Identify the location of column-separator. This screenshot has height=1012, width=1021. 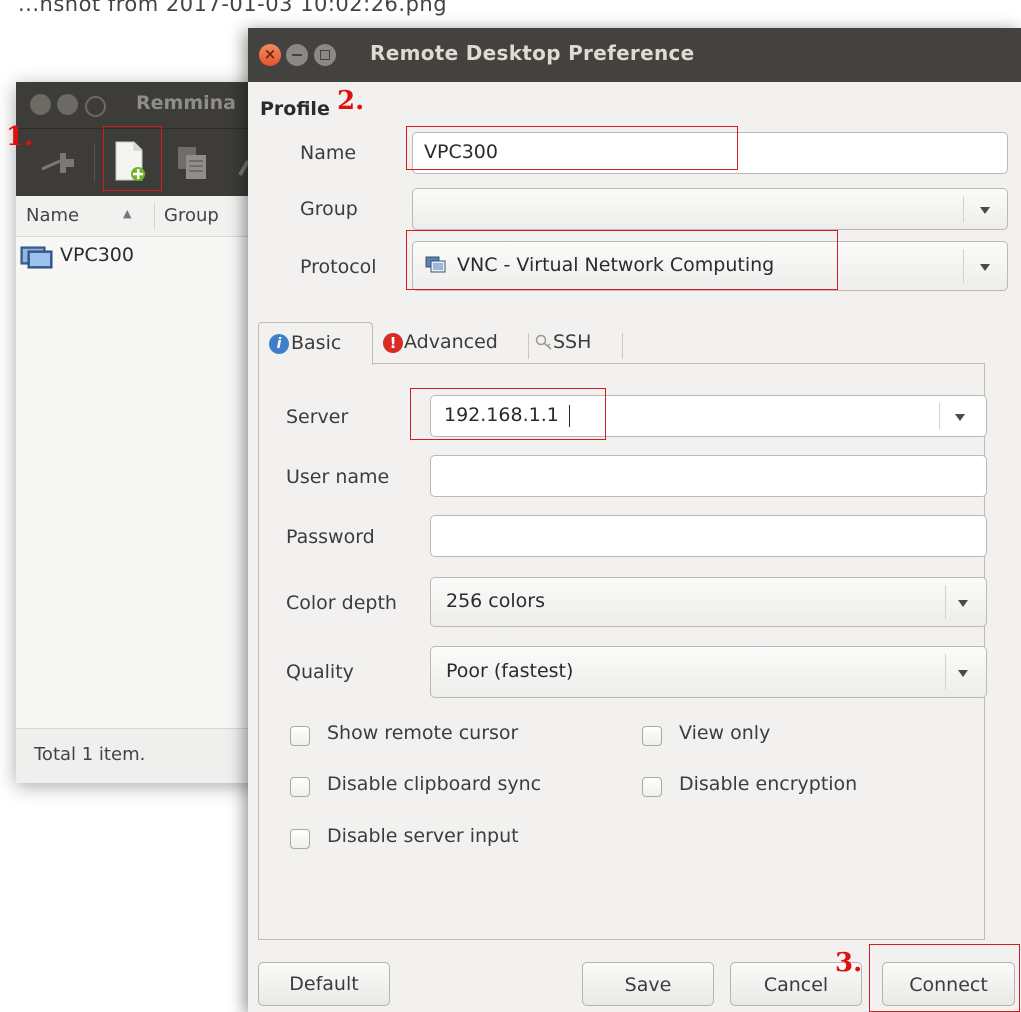
(154, 216).